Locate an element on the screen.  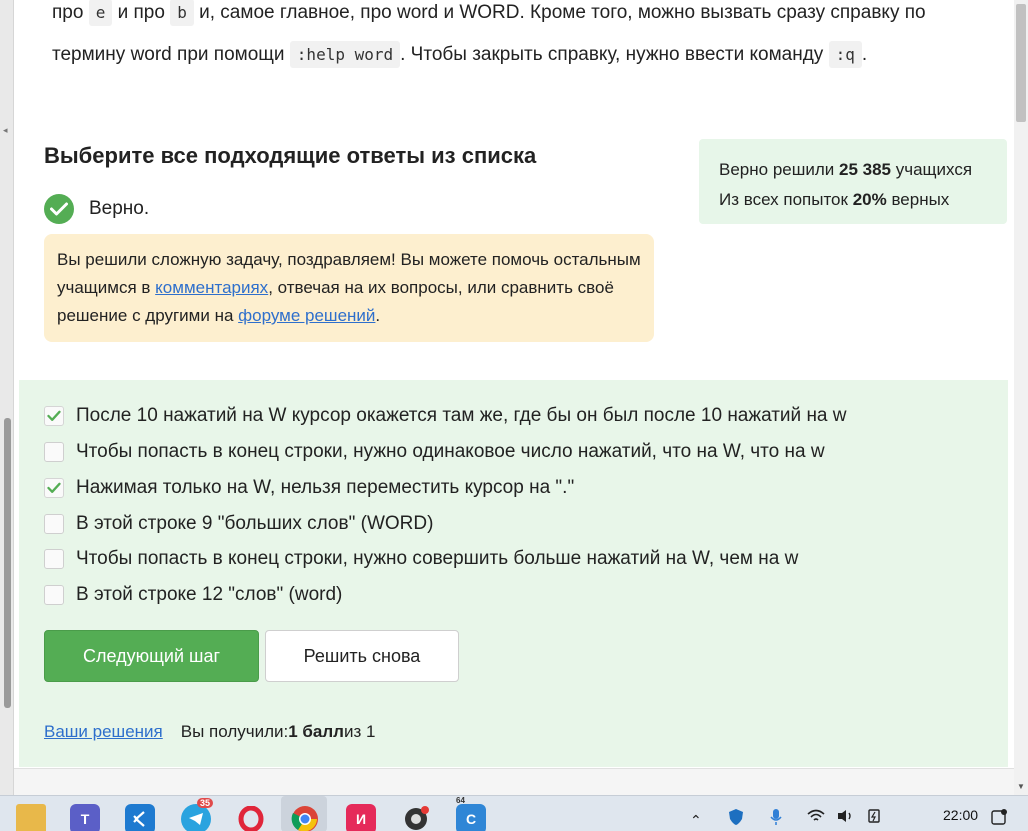
hint-text: . is located at coordinates (378, 315).